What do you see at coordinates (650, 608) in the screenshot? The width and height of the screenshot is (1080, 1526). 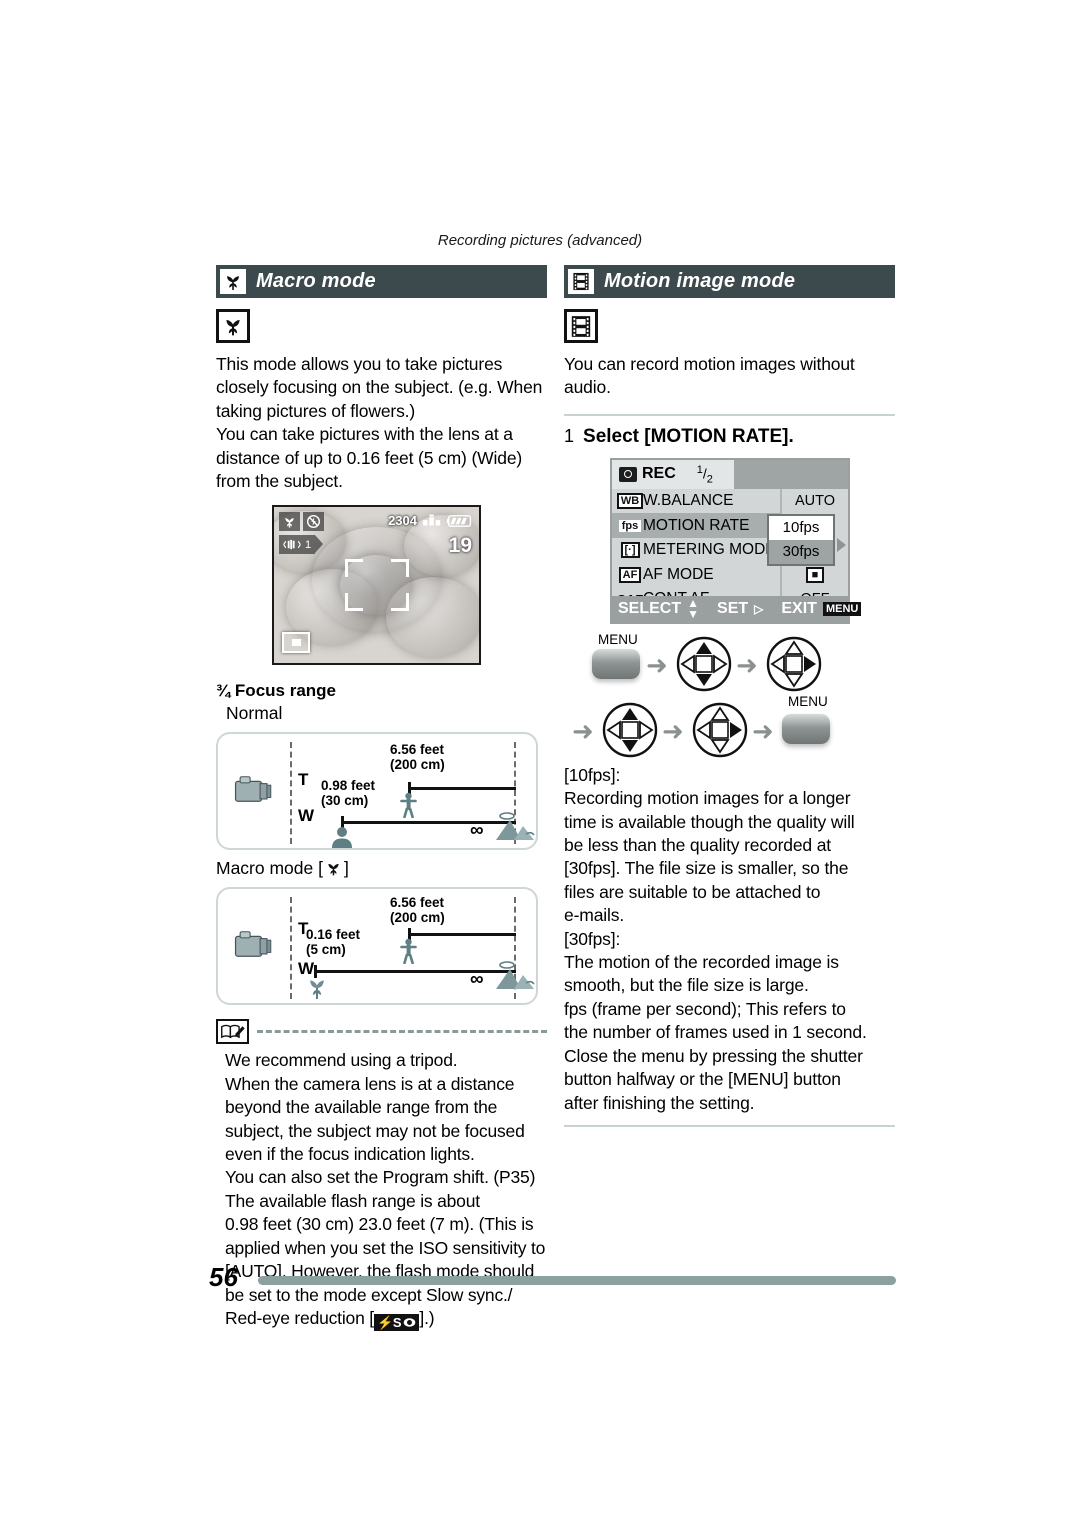 I see `footer-select-label: SELECT` at bounding box center [650, 608].